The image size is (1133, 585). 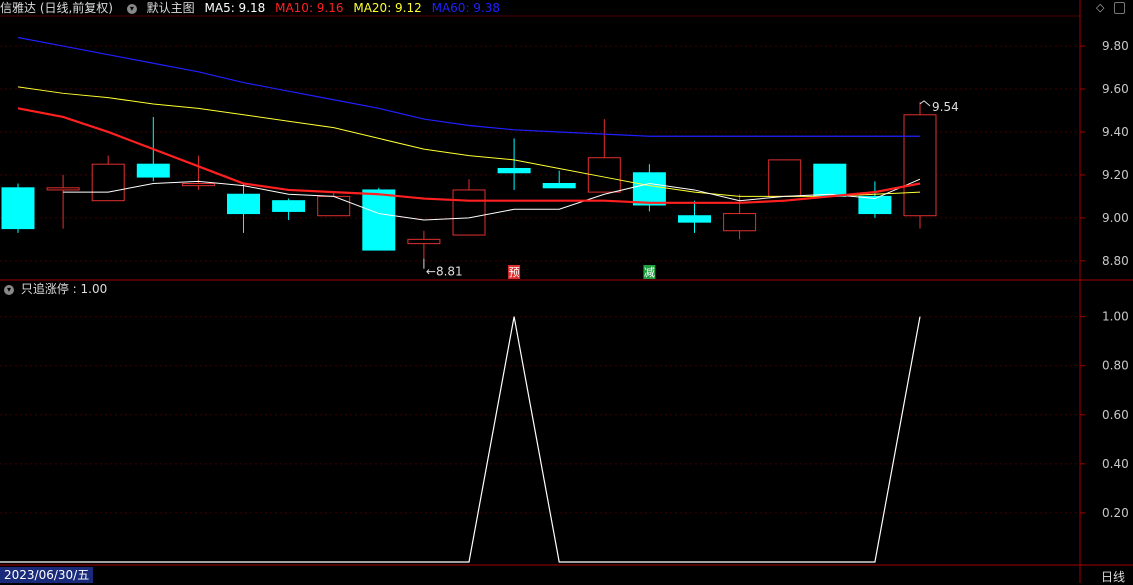 I want to click on y-tick-label: 9.60, so click(x=1115, y=89).